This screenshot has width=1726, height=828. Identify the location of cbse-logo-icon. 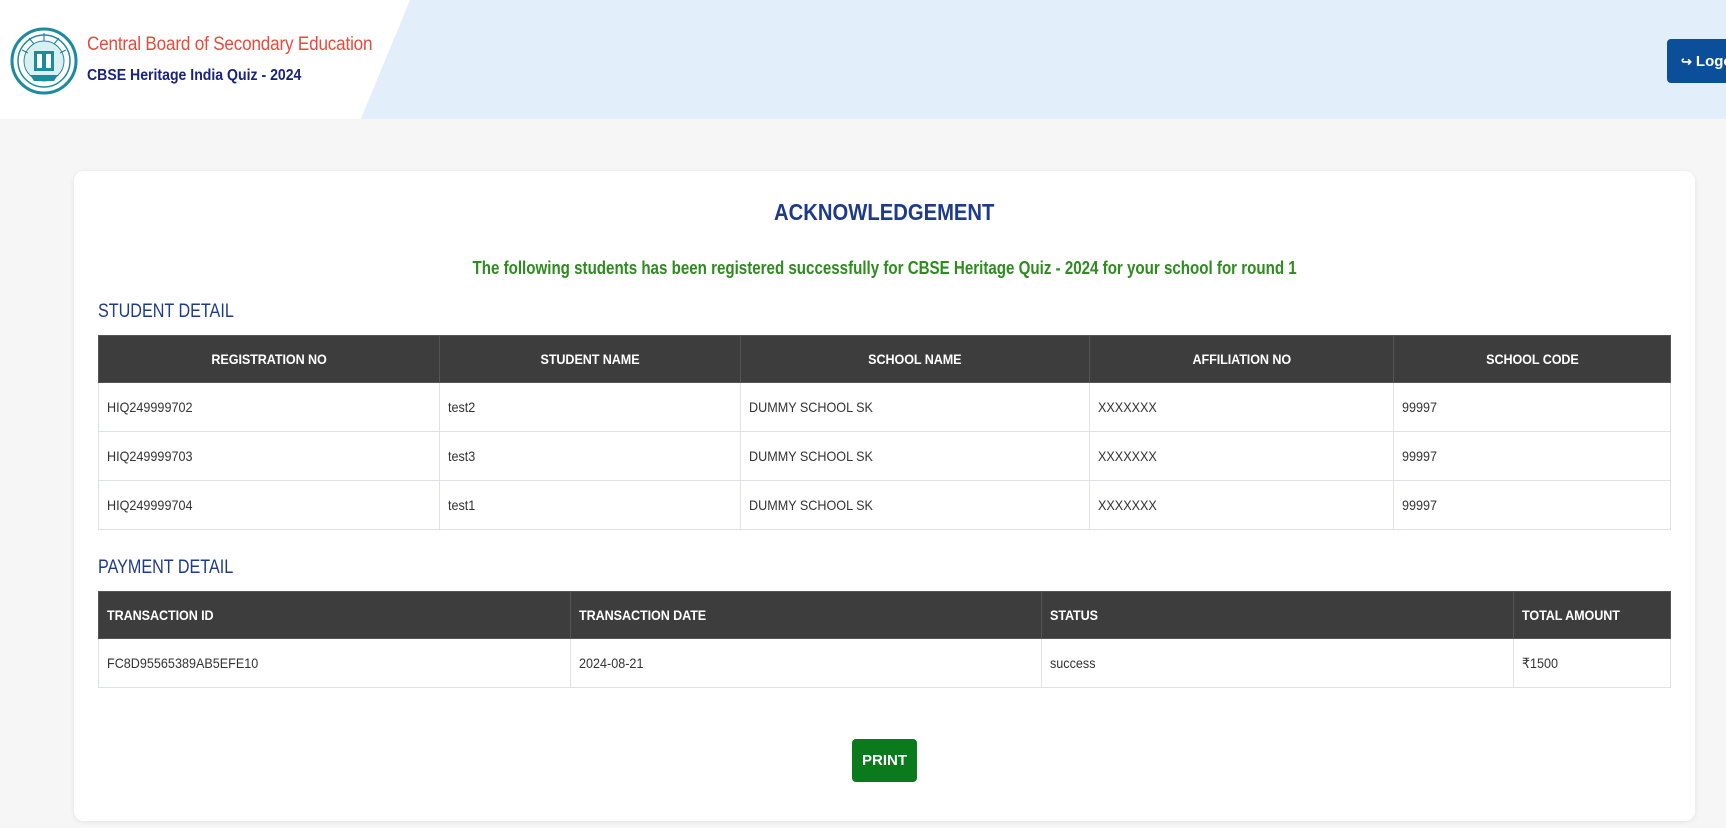
(44, 61).